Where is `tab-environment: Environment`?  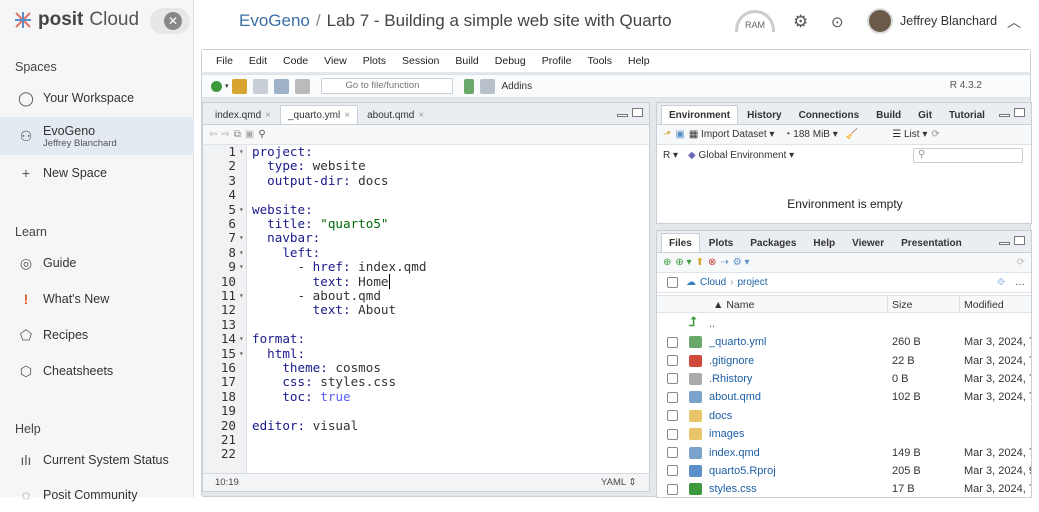
tab-environment: Environment is located at coordinates (700, 114).